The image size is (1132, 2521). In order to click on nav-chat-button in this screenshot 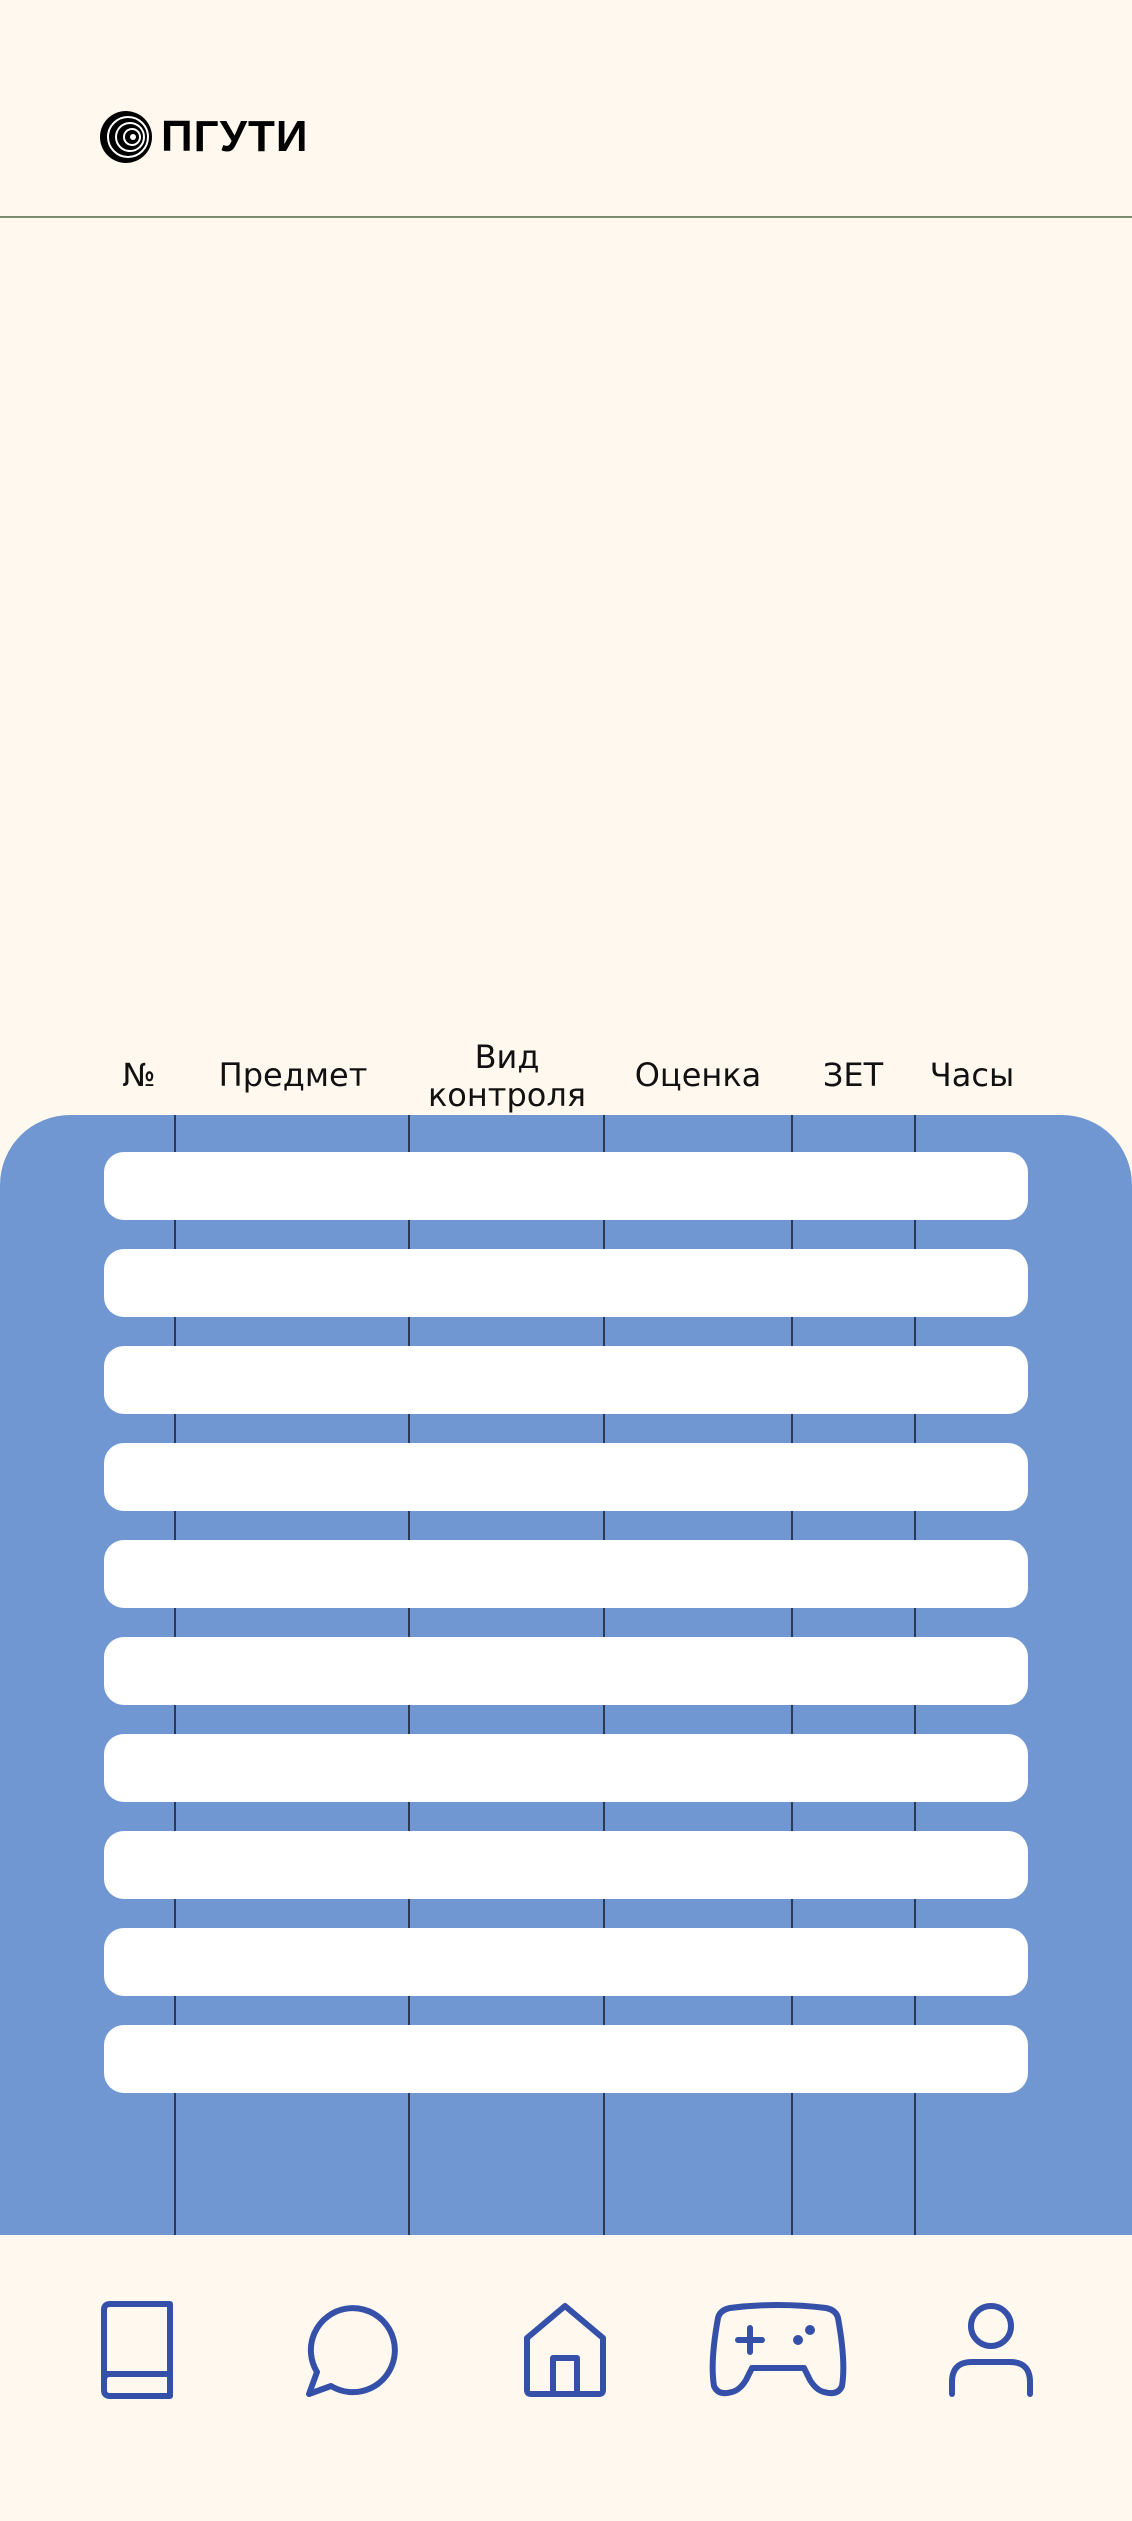, I will do `click(349, 2350)`.